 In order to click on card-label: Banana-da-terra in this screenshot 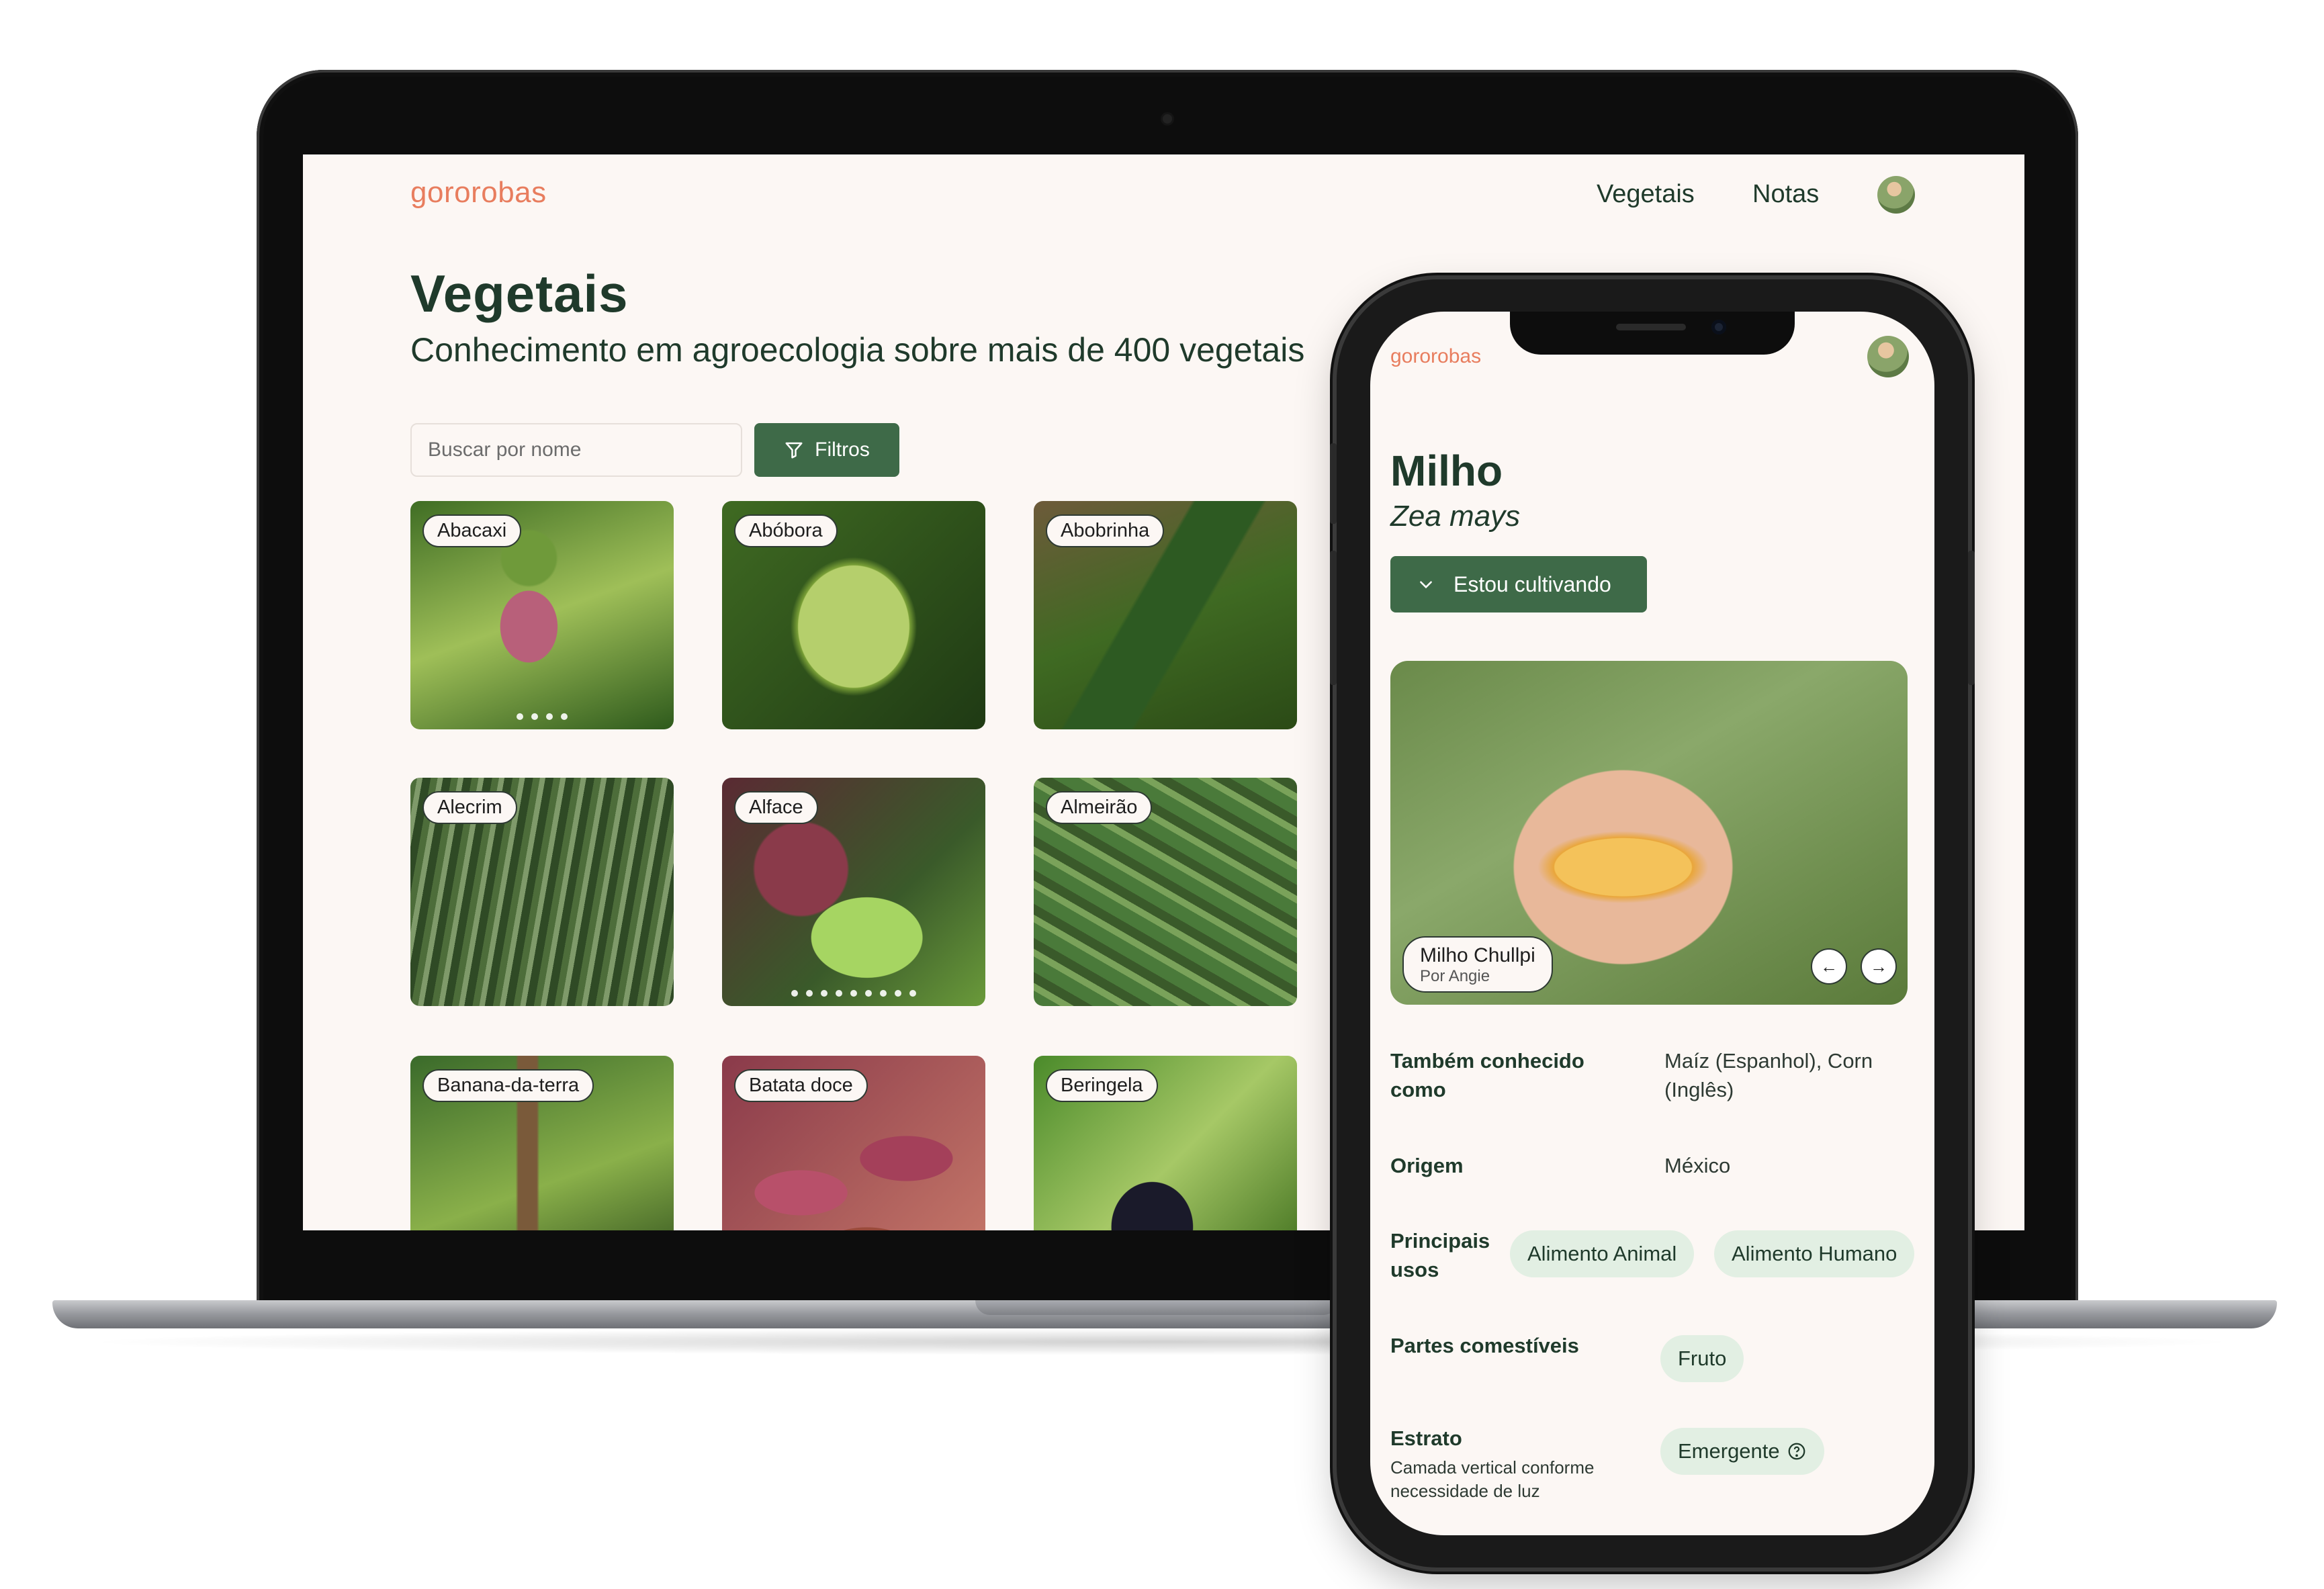, I will do `click(508, 1085)`.